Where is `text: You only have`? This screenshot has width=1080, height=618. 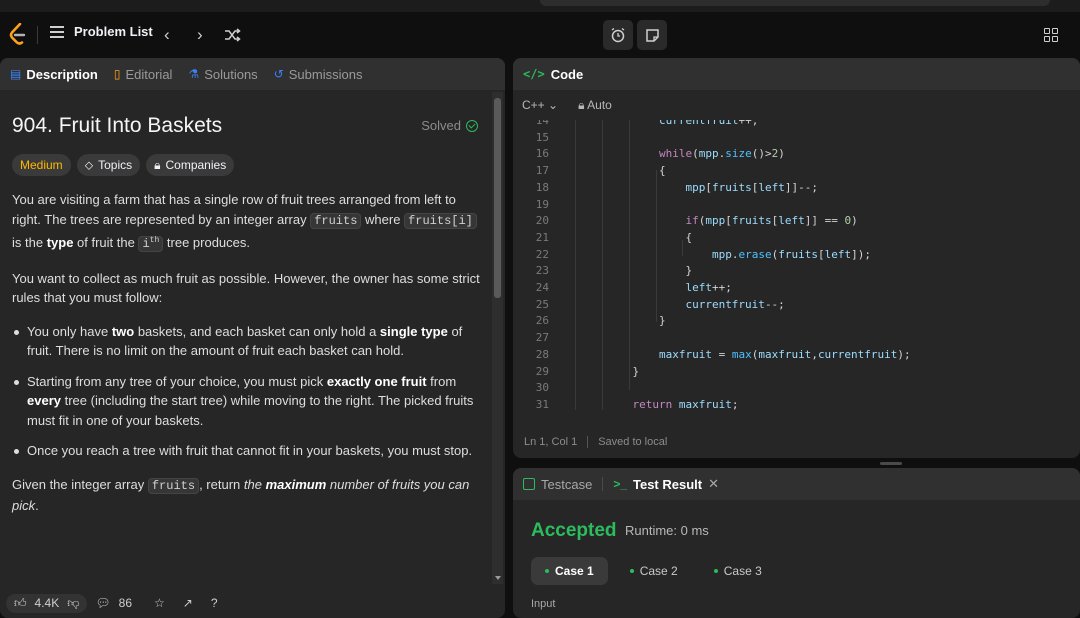
text: You only have is located at coordinates (69, 331).